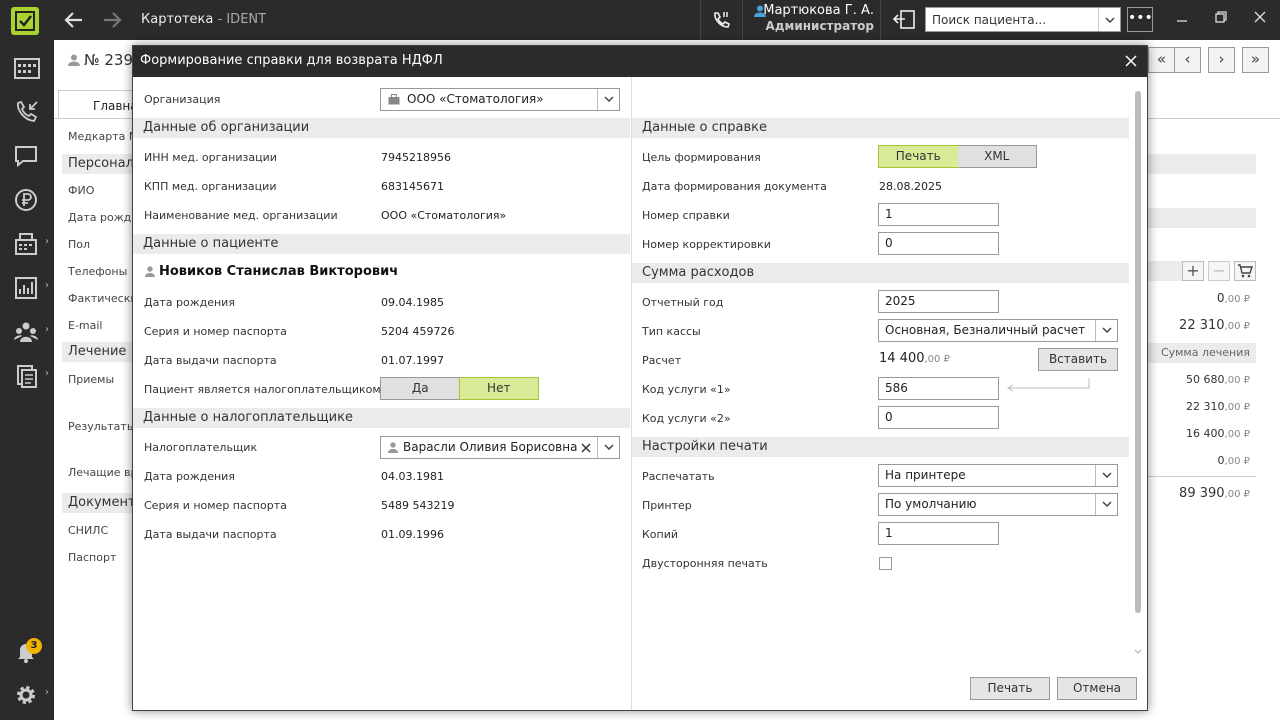 Image resolution: width=1280 pixels, height=720 pixels. What do you see at coordinates (885, 563) in the screenshot?
I see `duplex-checkbox` at bounding box center [885, 563].